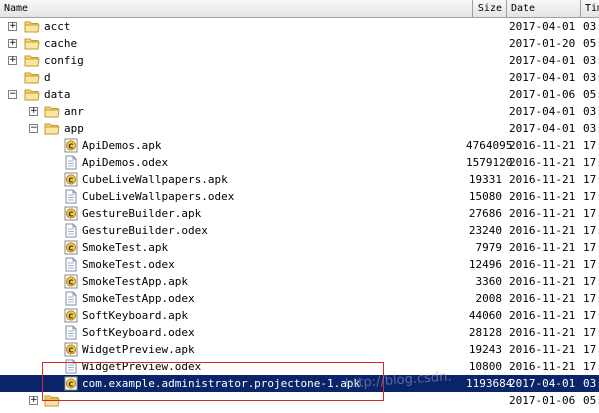 This screenshot has width=599, height=413. I want to click on tree-folder-row: + acct 2017-04-01 03:, so click(299, 26).